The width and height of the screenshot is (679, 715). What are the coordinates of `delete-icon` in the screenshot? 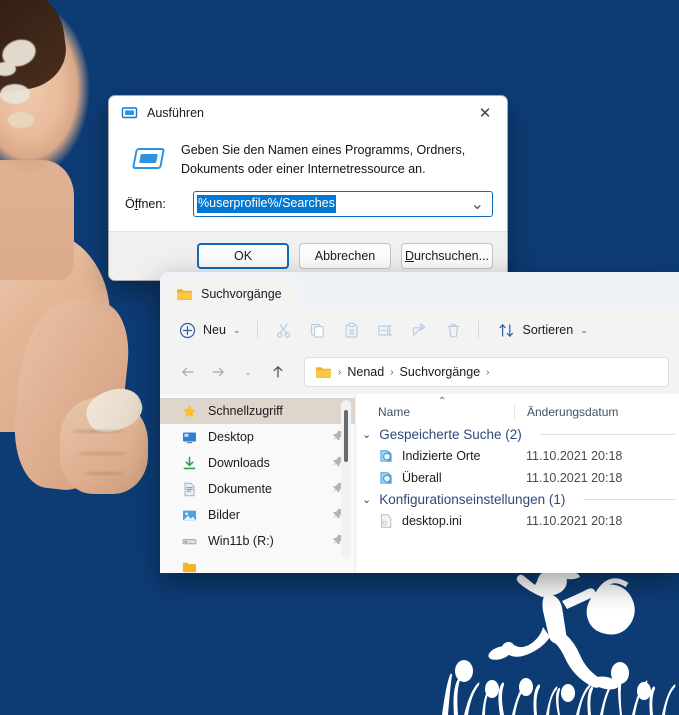 It's located at (453, 330).